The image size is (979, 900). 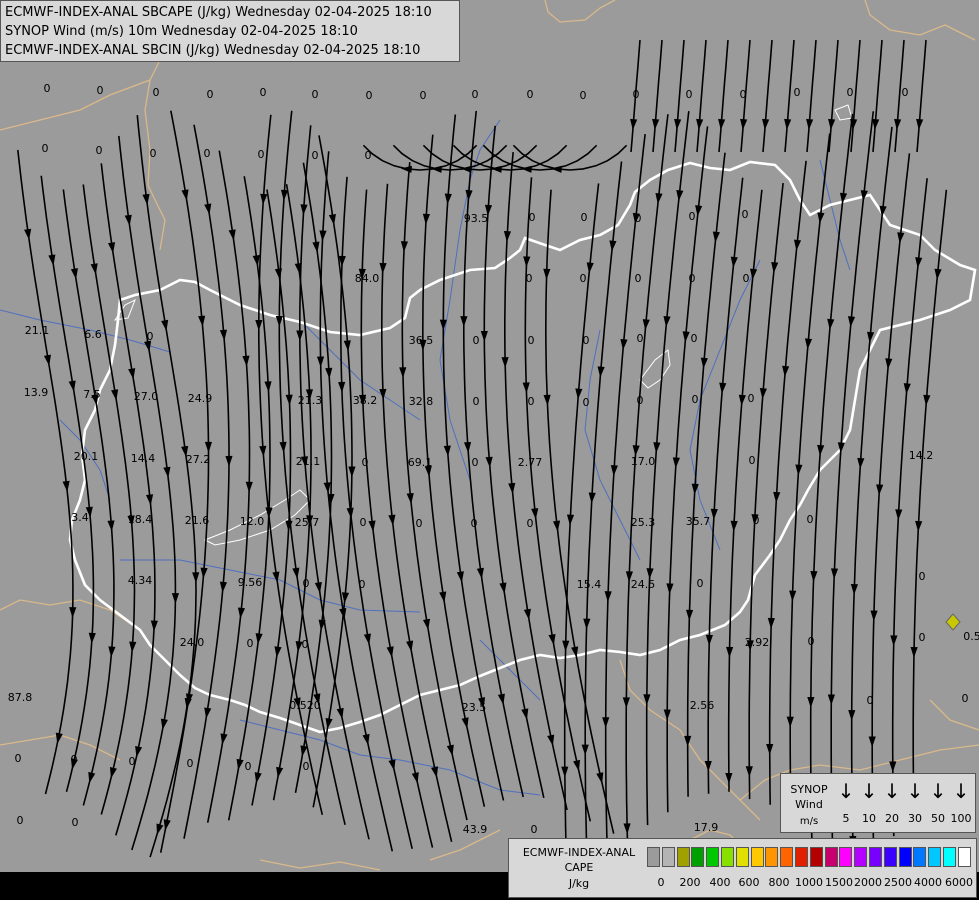 I want to click on cape-value-label: 17.0, so click(x=643, y=461).